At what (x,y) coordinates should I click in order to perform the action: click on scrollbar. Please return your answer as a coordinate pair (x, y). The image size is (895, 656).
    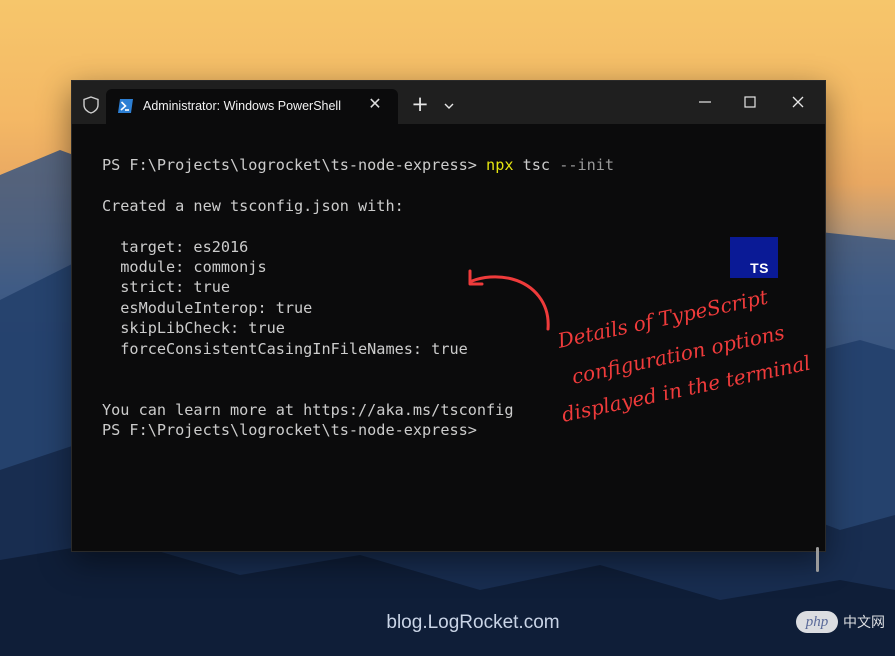
    Looking at the image, I should click on (817, 559).